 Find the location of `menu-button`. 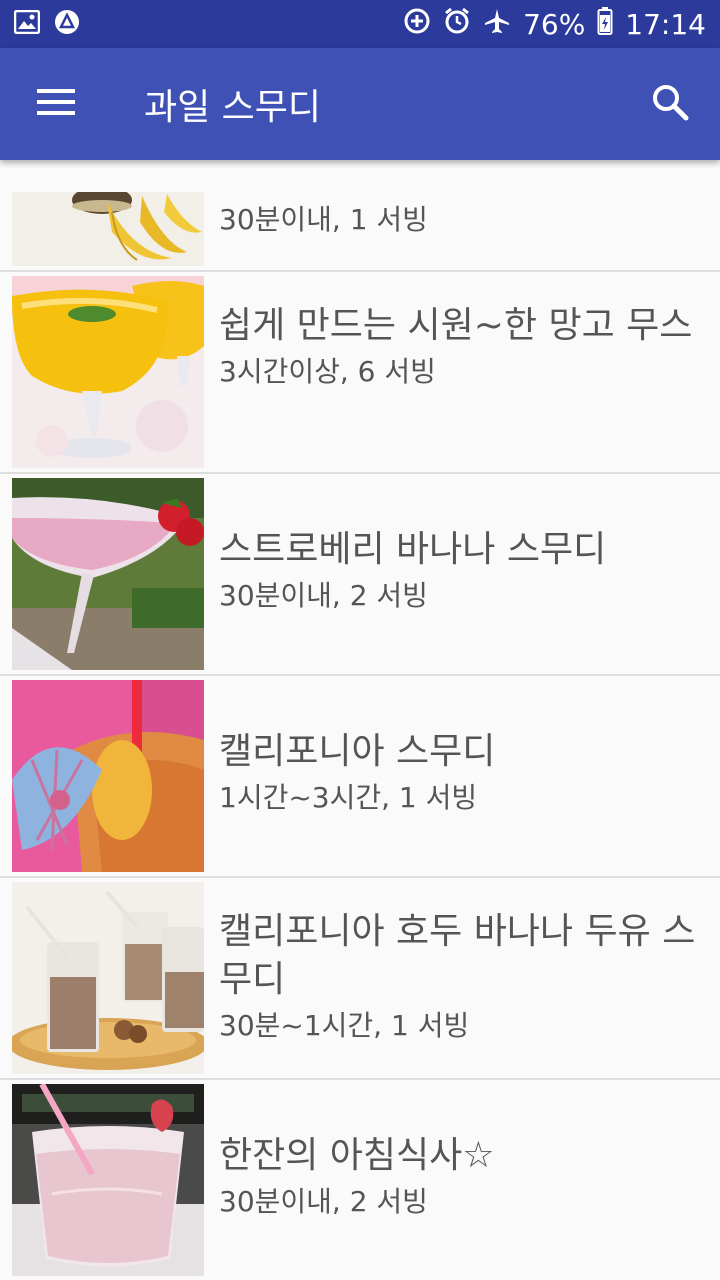

menu-button is located at coordinates (56, 104).